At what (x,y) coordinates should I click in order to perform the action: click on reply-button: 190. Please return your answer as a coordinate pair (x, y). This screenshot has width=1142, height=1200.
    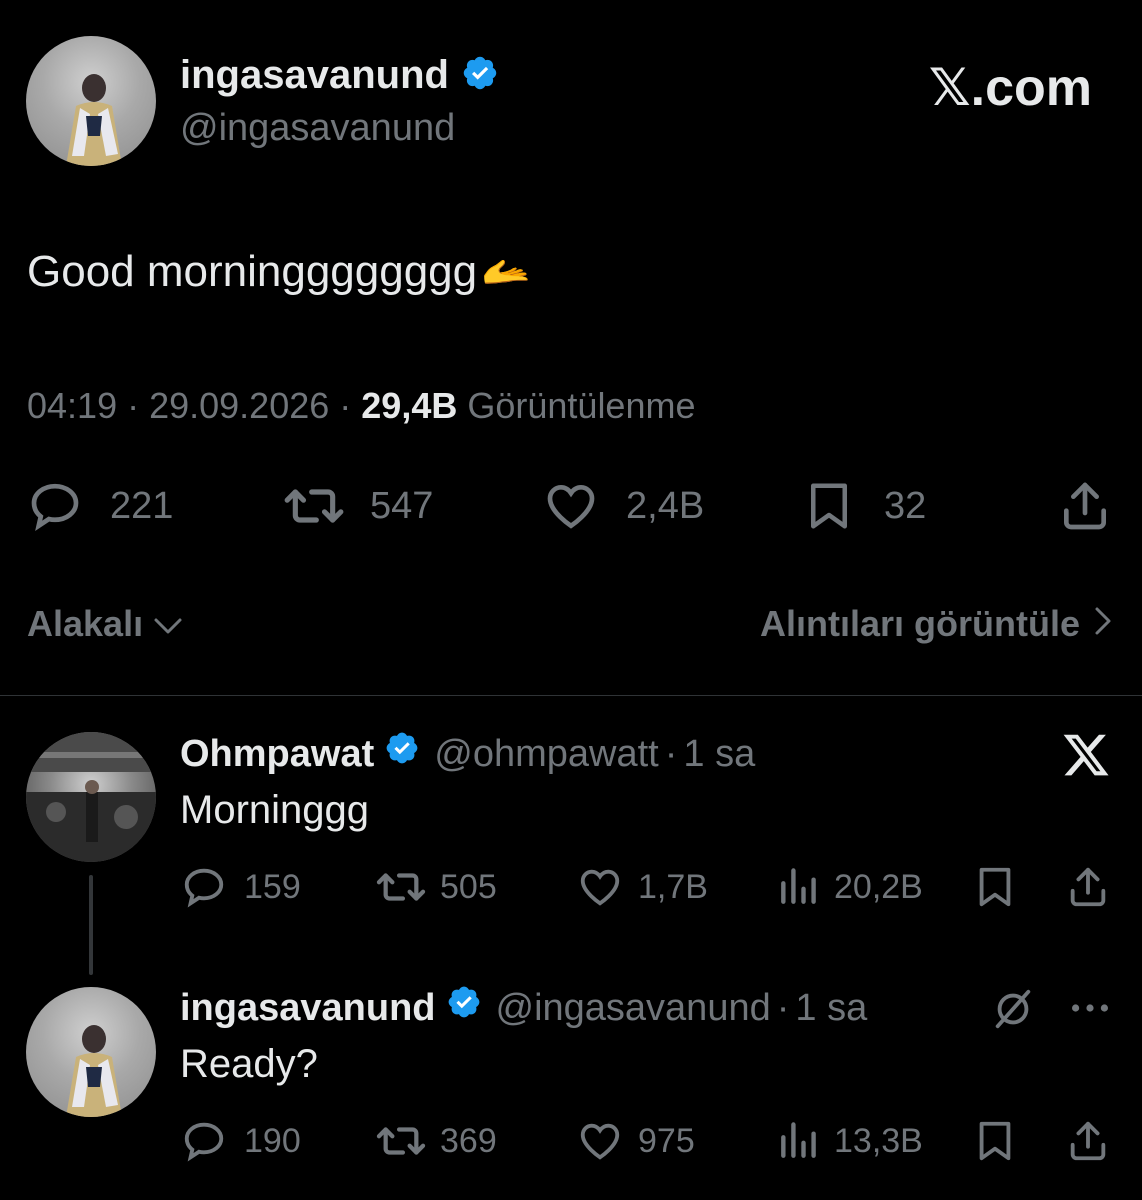
    Looking at the image, I should click on (240, 1141).